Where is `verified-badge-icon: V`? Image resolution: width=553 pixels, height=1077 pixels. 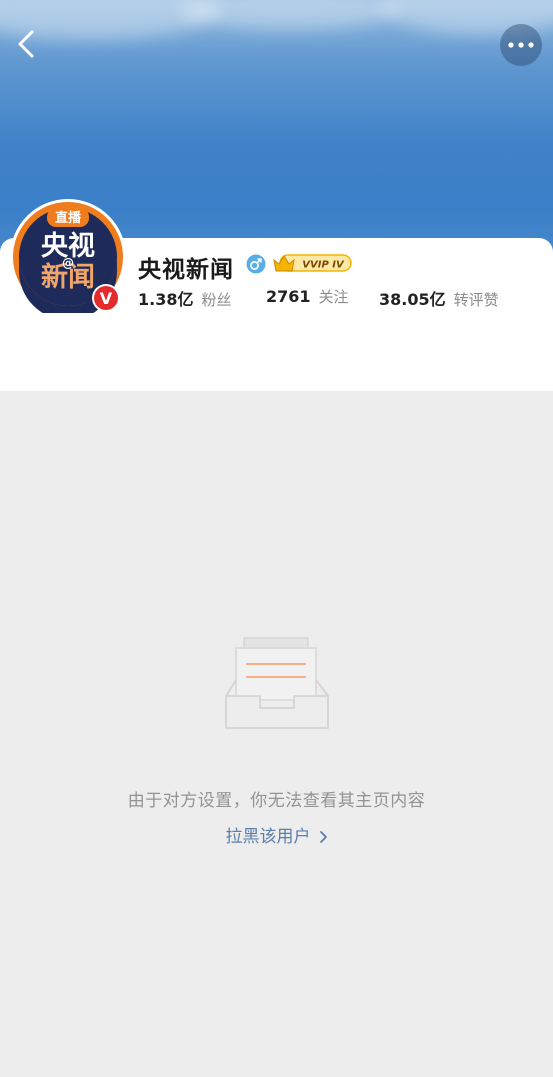 verified-badge-icon: V is located at coordinates (106, 298).